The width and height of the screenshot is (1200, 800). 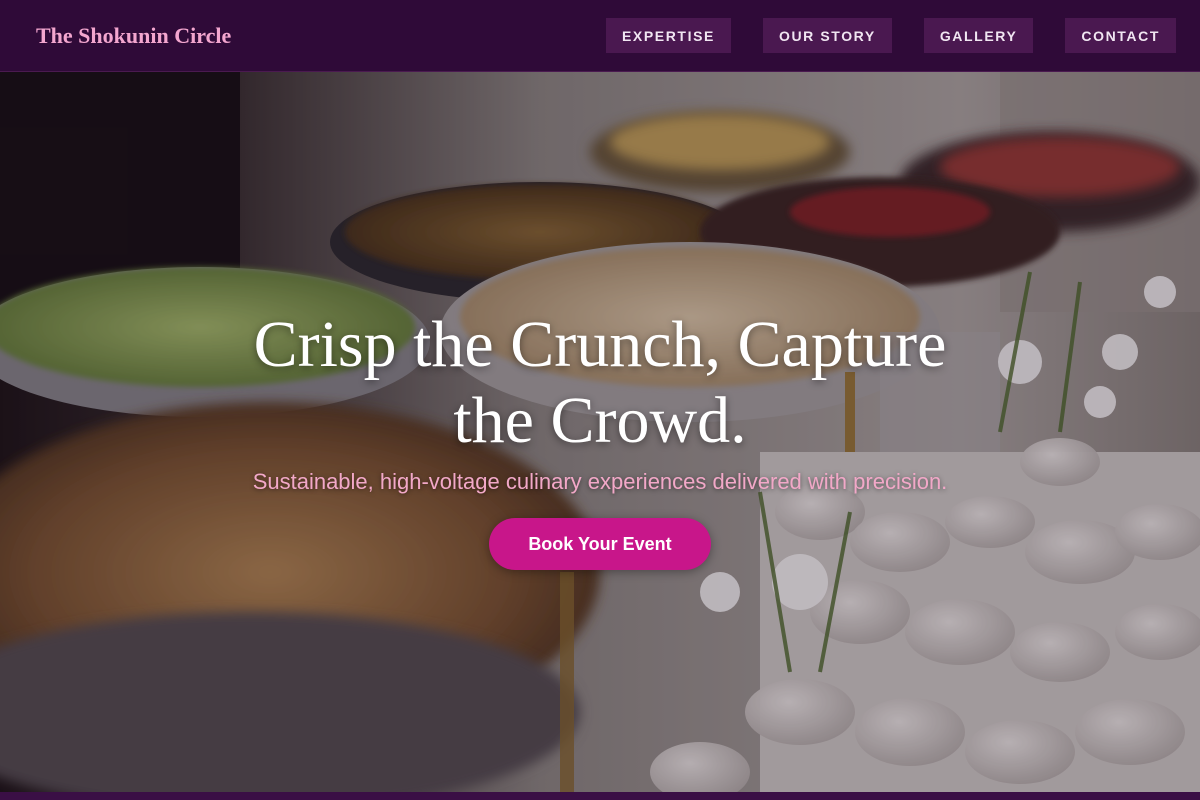 I want to click on nav-gallery-link: GALLERY, so click(x=978, y=35).